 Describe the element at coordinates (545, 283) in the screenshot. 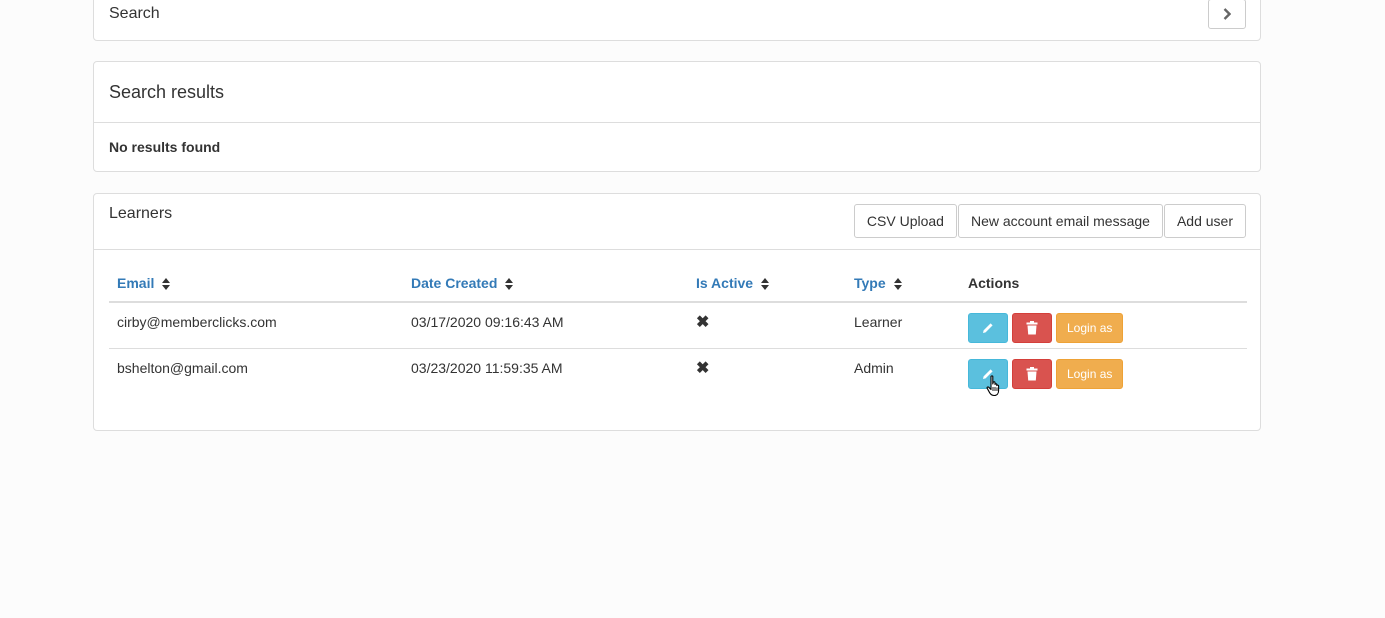

I see `column-header-date-created: Date Created` at that location.